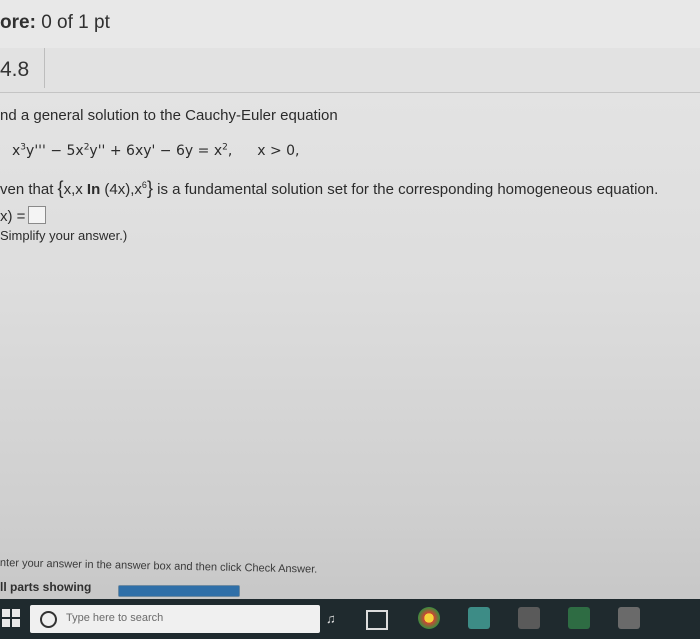  Describe the element at coordinates (350, 70) in the screenshot. I see `question-number-bar: 4.8` at that location.